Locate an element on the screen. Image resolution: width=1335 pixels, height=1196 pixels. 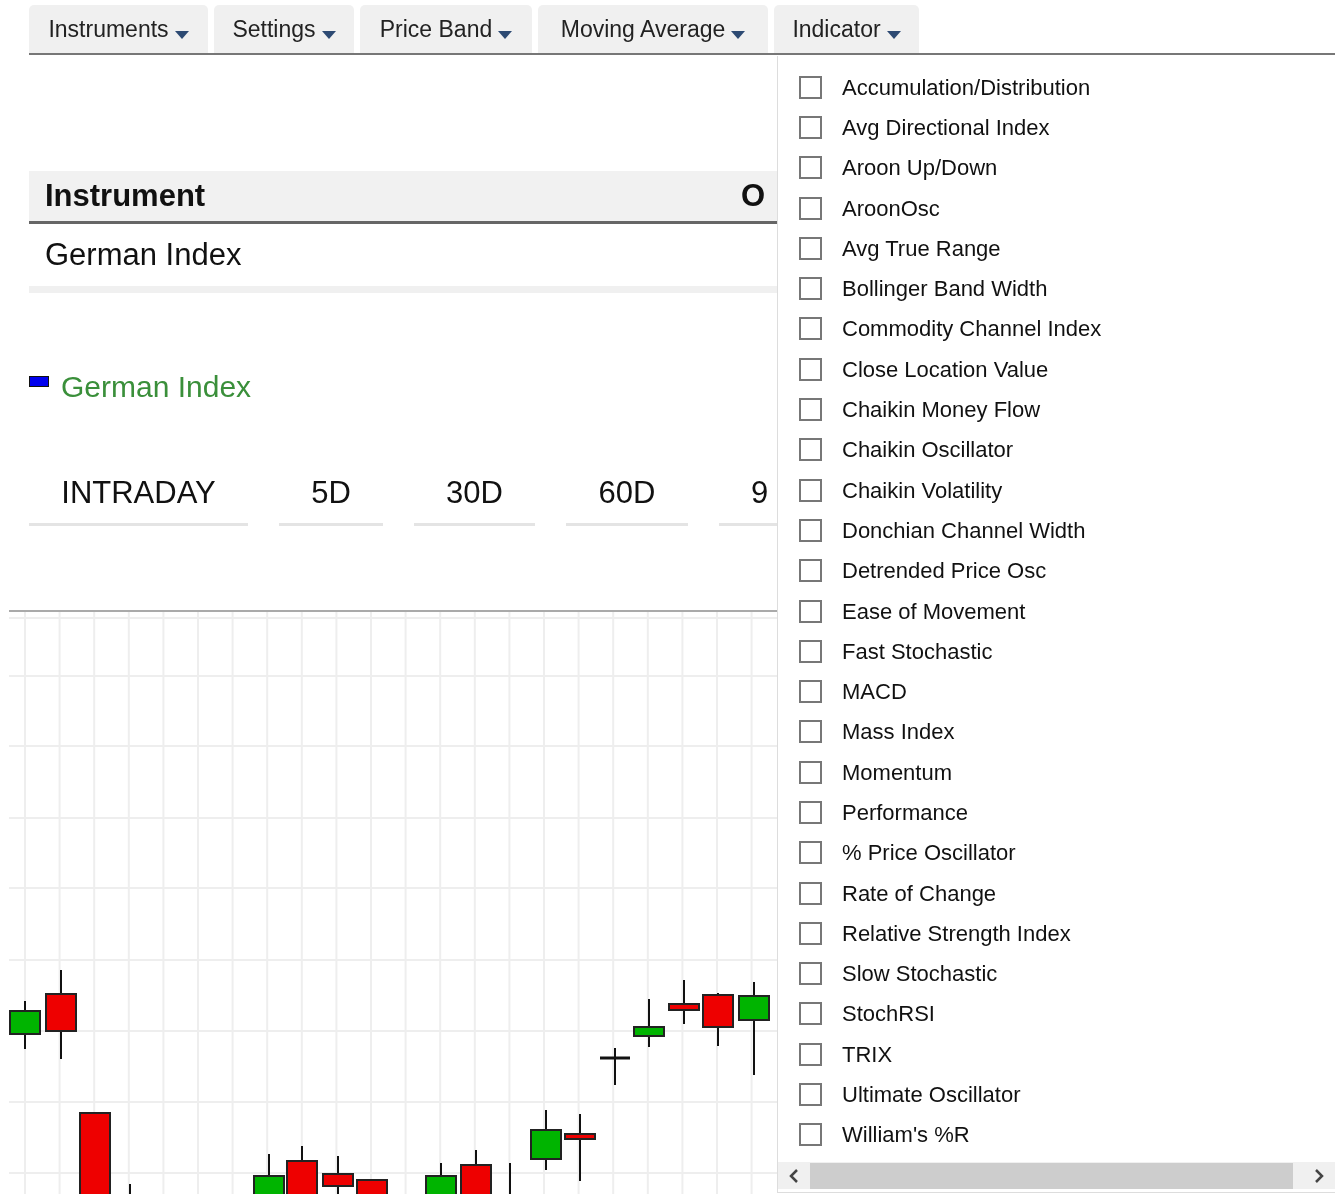
menu-tab: Instruments is located at coordinates (118, 29).